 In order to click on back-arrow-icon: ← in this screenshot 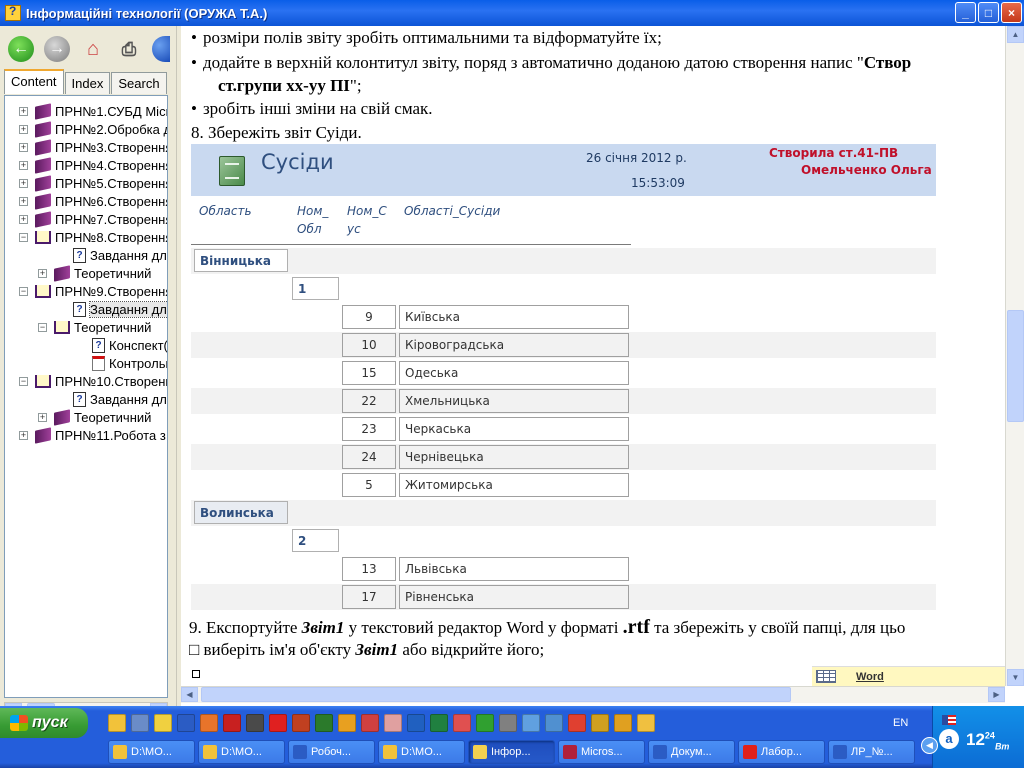, I will do `click(21, 49)`.